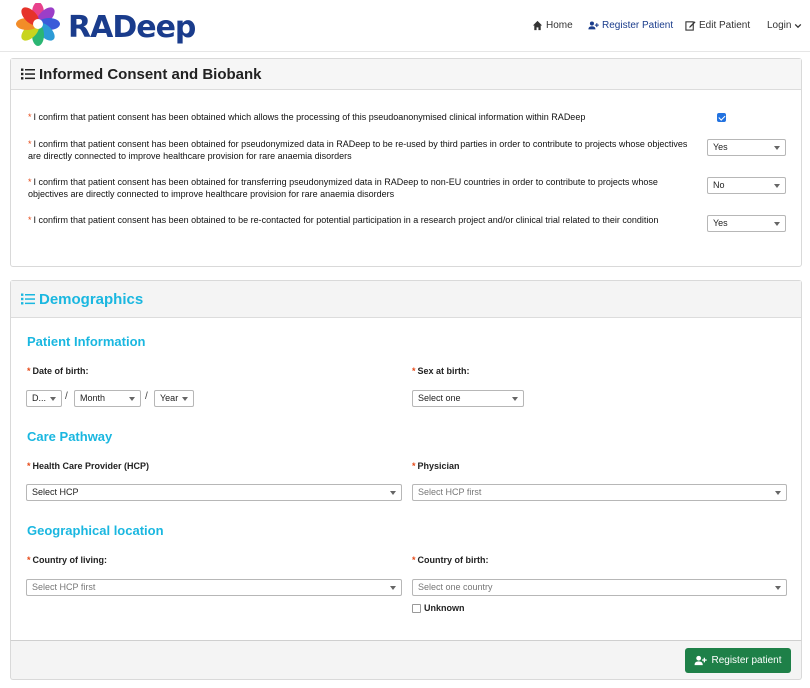 This screenshot has height=688, width=810. I want to click on nav-login: Login, so click(784, 25).